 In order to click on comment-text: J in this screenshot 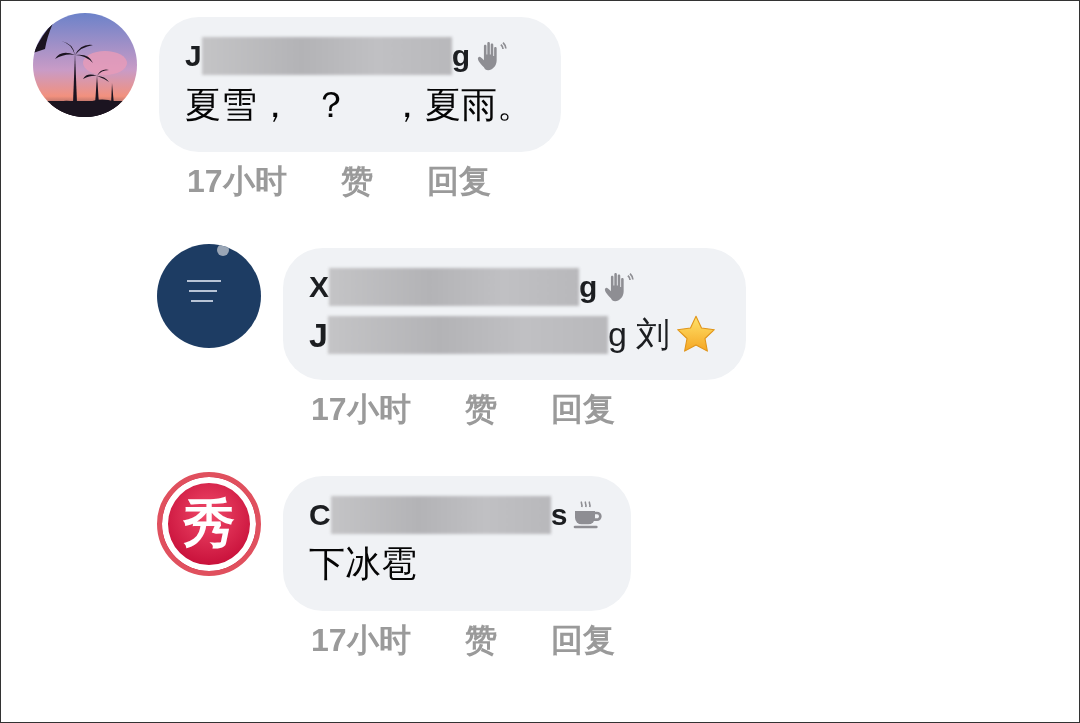, I will do `click(318, 335)`.